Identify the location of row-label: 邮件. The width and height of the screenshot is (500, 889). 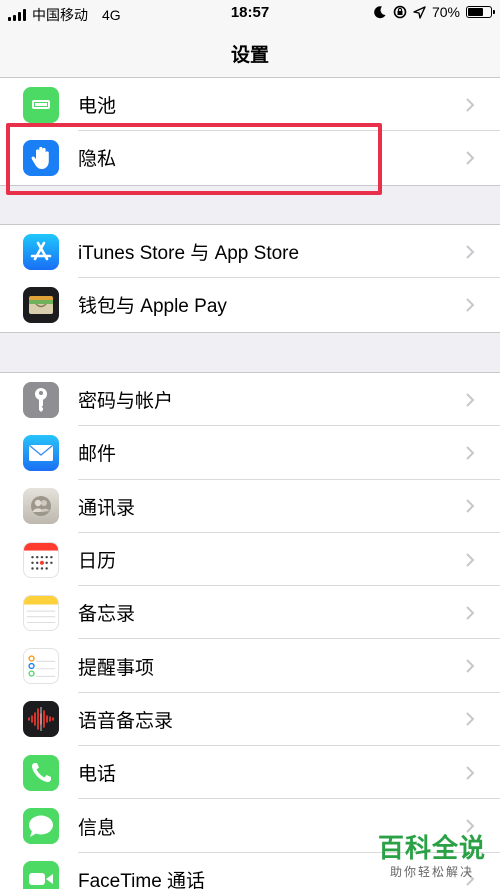
(97, 455).